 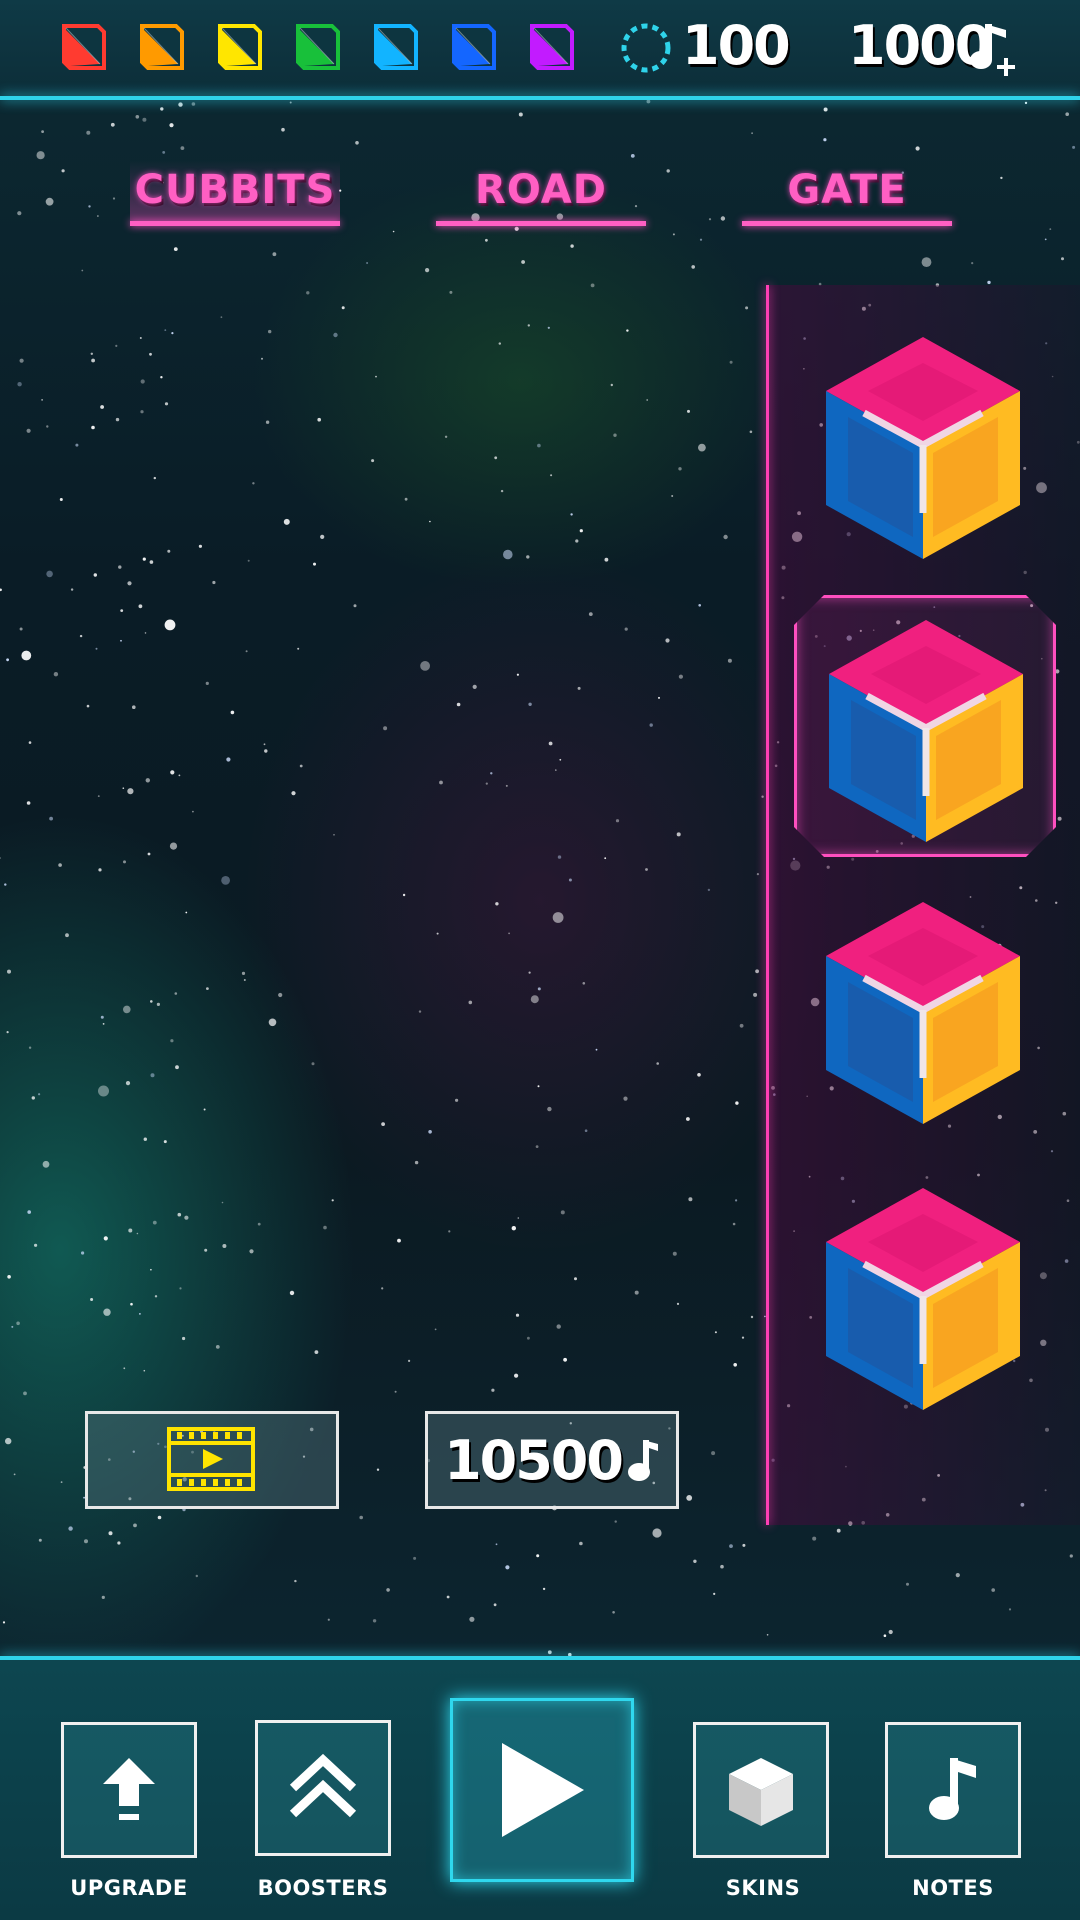 I want to click on tab-gate-label: GATE, so click(x=847, y=190).